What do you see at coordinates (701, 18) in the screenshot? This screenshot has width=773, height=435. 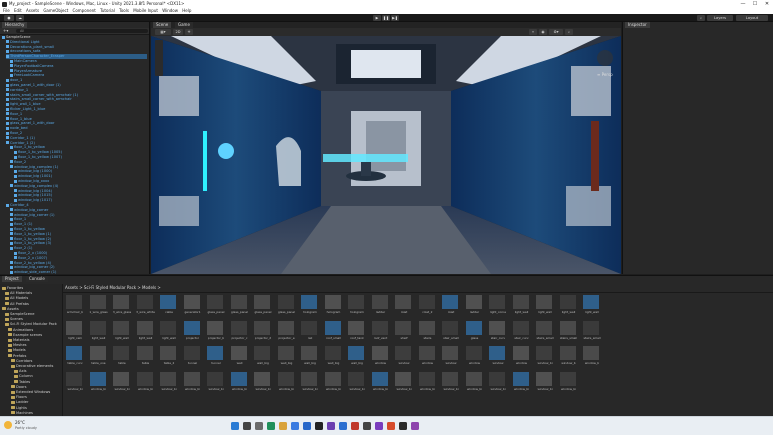 I see `search-icon: ⌕` at bounding box center [701, 18].